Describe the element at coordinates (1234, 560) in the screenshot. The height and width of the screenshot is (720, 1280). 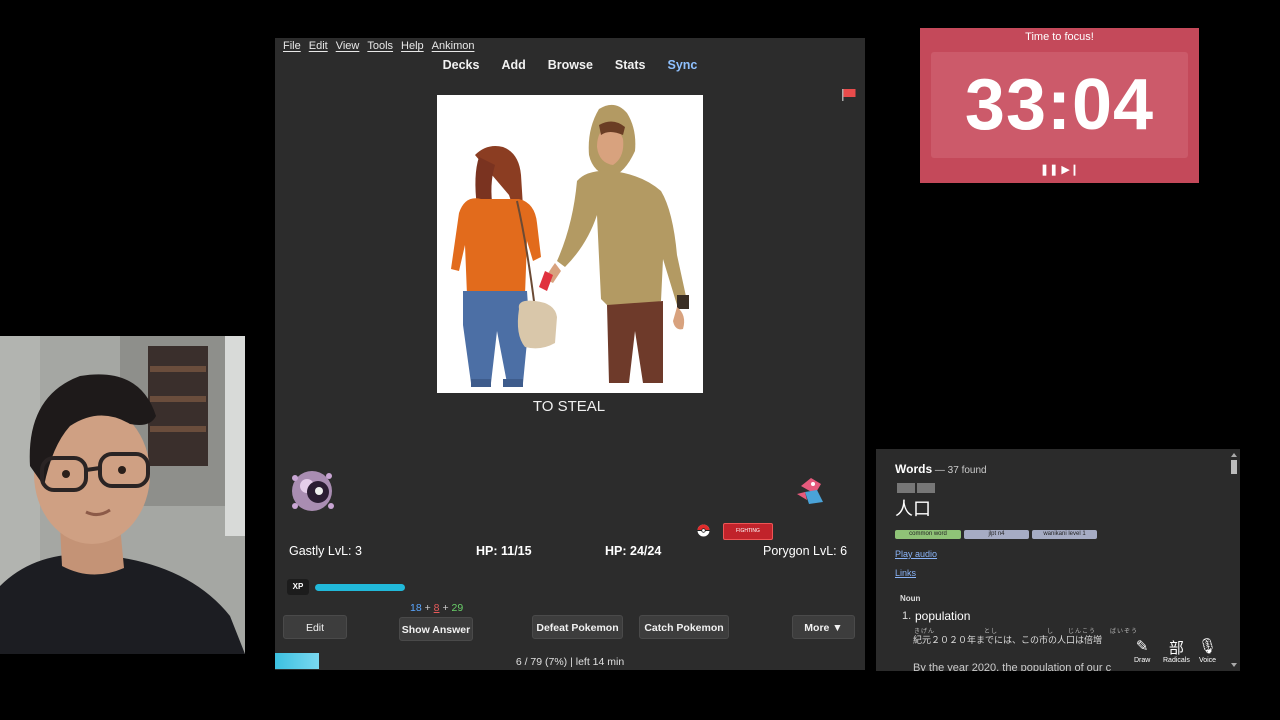
I see `scrollbar` at that location.